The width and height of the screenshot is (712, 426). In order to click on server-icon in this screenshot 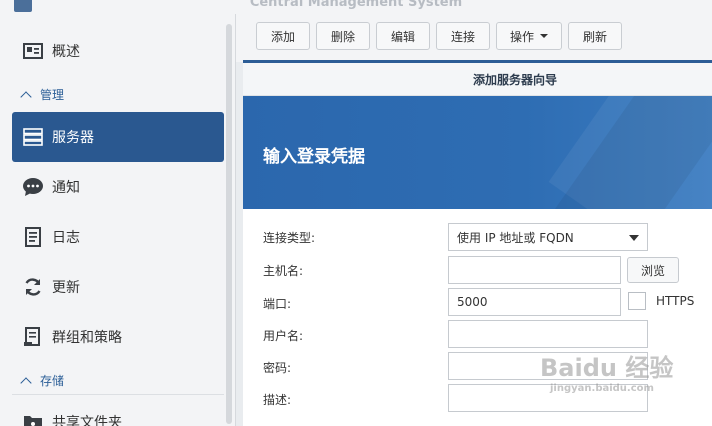, I will do `click(33, 137)`.